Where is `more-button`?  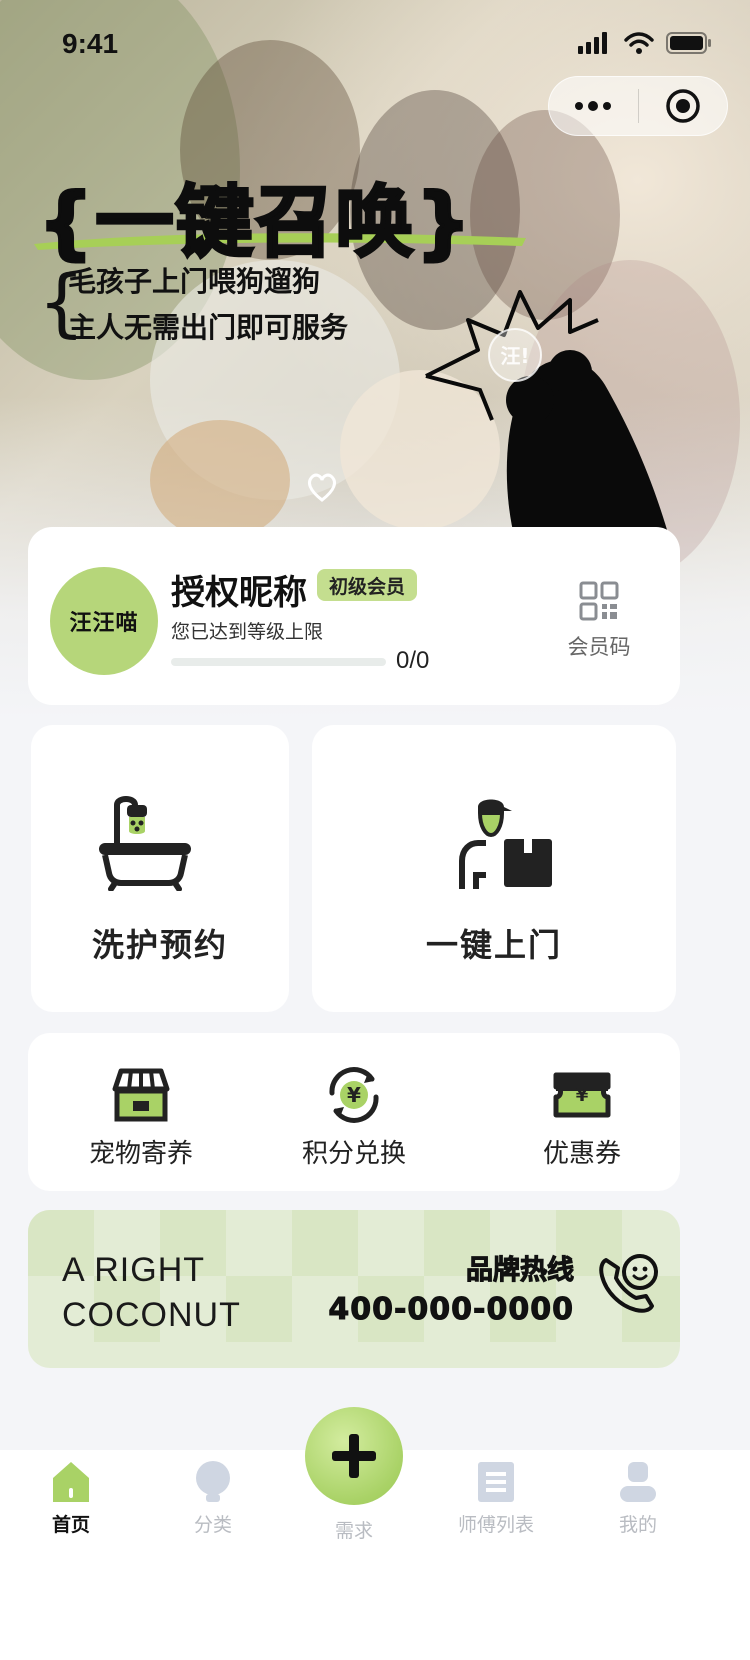
more-button is located at coordinates (593, 106).